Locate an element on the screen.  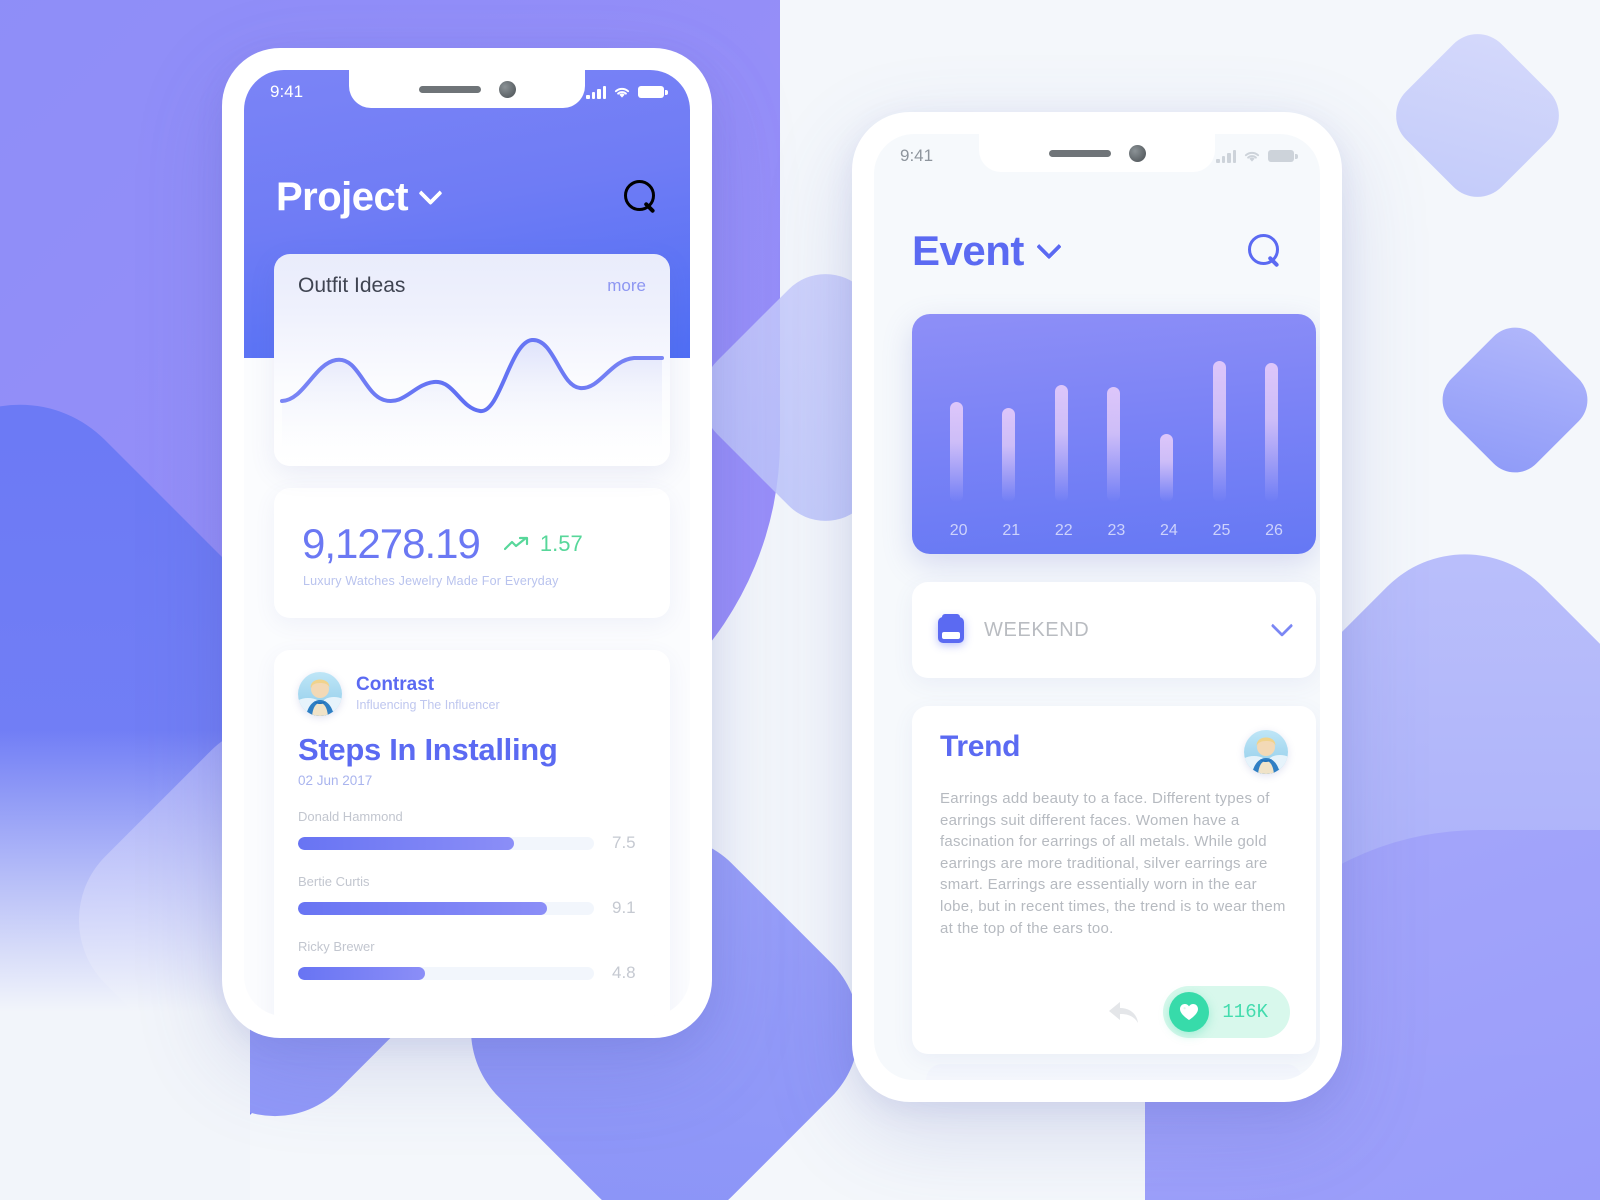
bar-label: 24 is located at coordinates (1169, 530).